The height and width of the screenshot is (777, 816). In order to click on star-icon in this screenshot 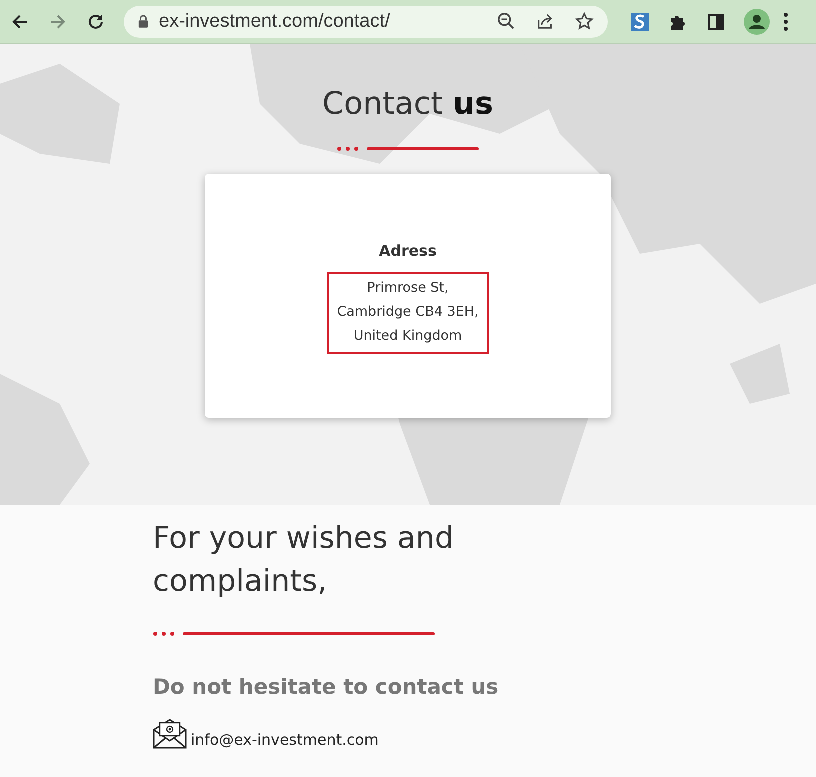, I will do `click(584, 21)`.